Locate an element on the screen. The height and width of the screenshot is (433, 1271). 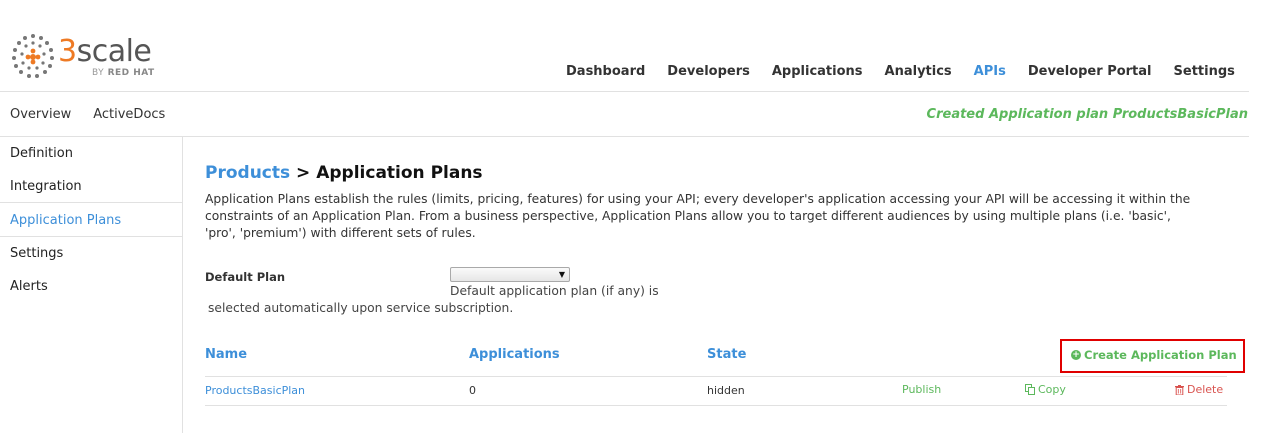
trash-icon is located at coordinates (1179, 389).